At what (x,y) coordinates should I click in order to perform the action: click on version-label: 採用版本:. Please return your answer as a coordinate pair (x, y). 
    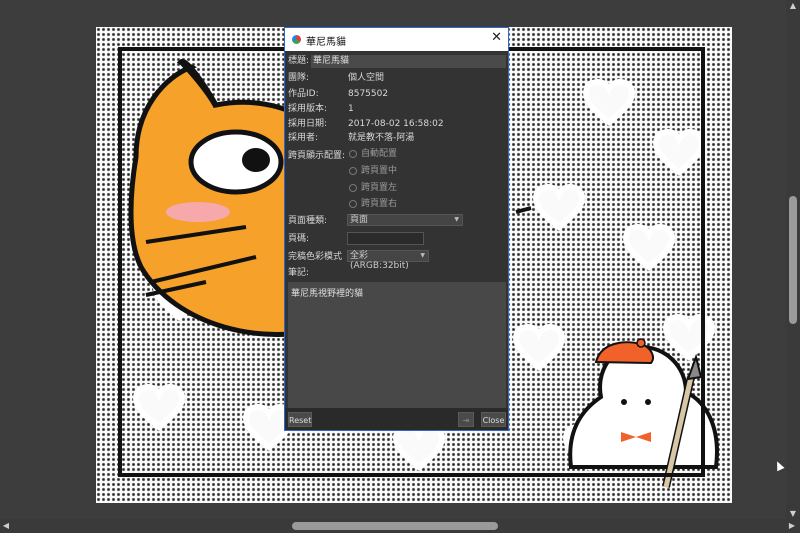
    Looking at the image, I should click on (308, 109).